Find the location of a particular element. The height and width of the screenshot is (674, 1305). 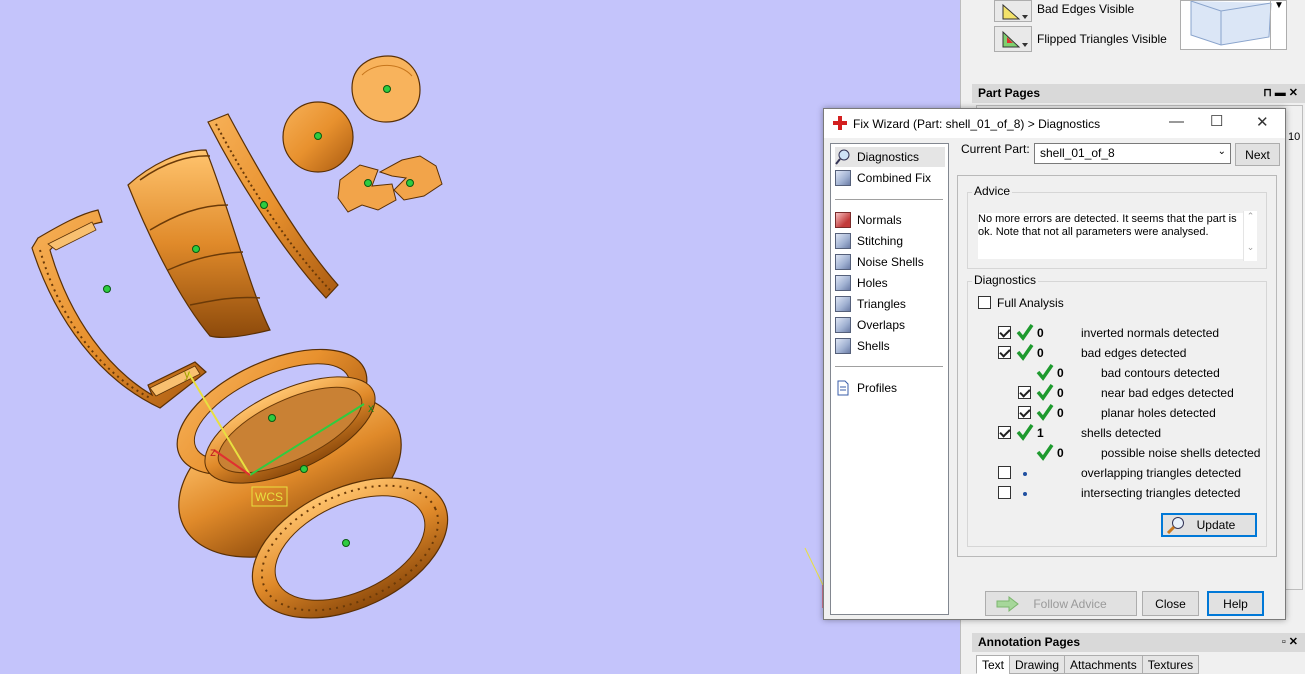

planar-holes-checkbox is located at coordinates (1024, 412).